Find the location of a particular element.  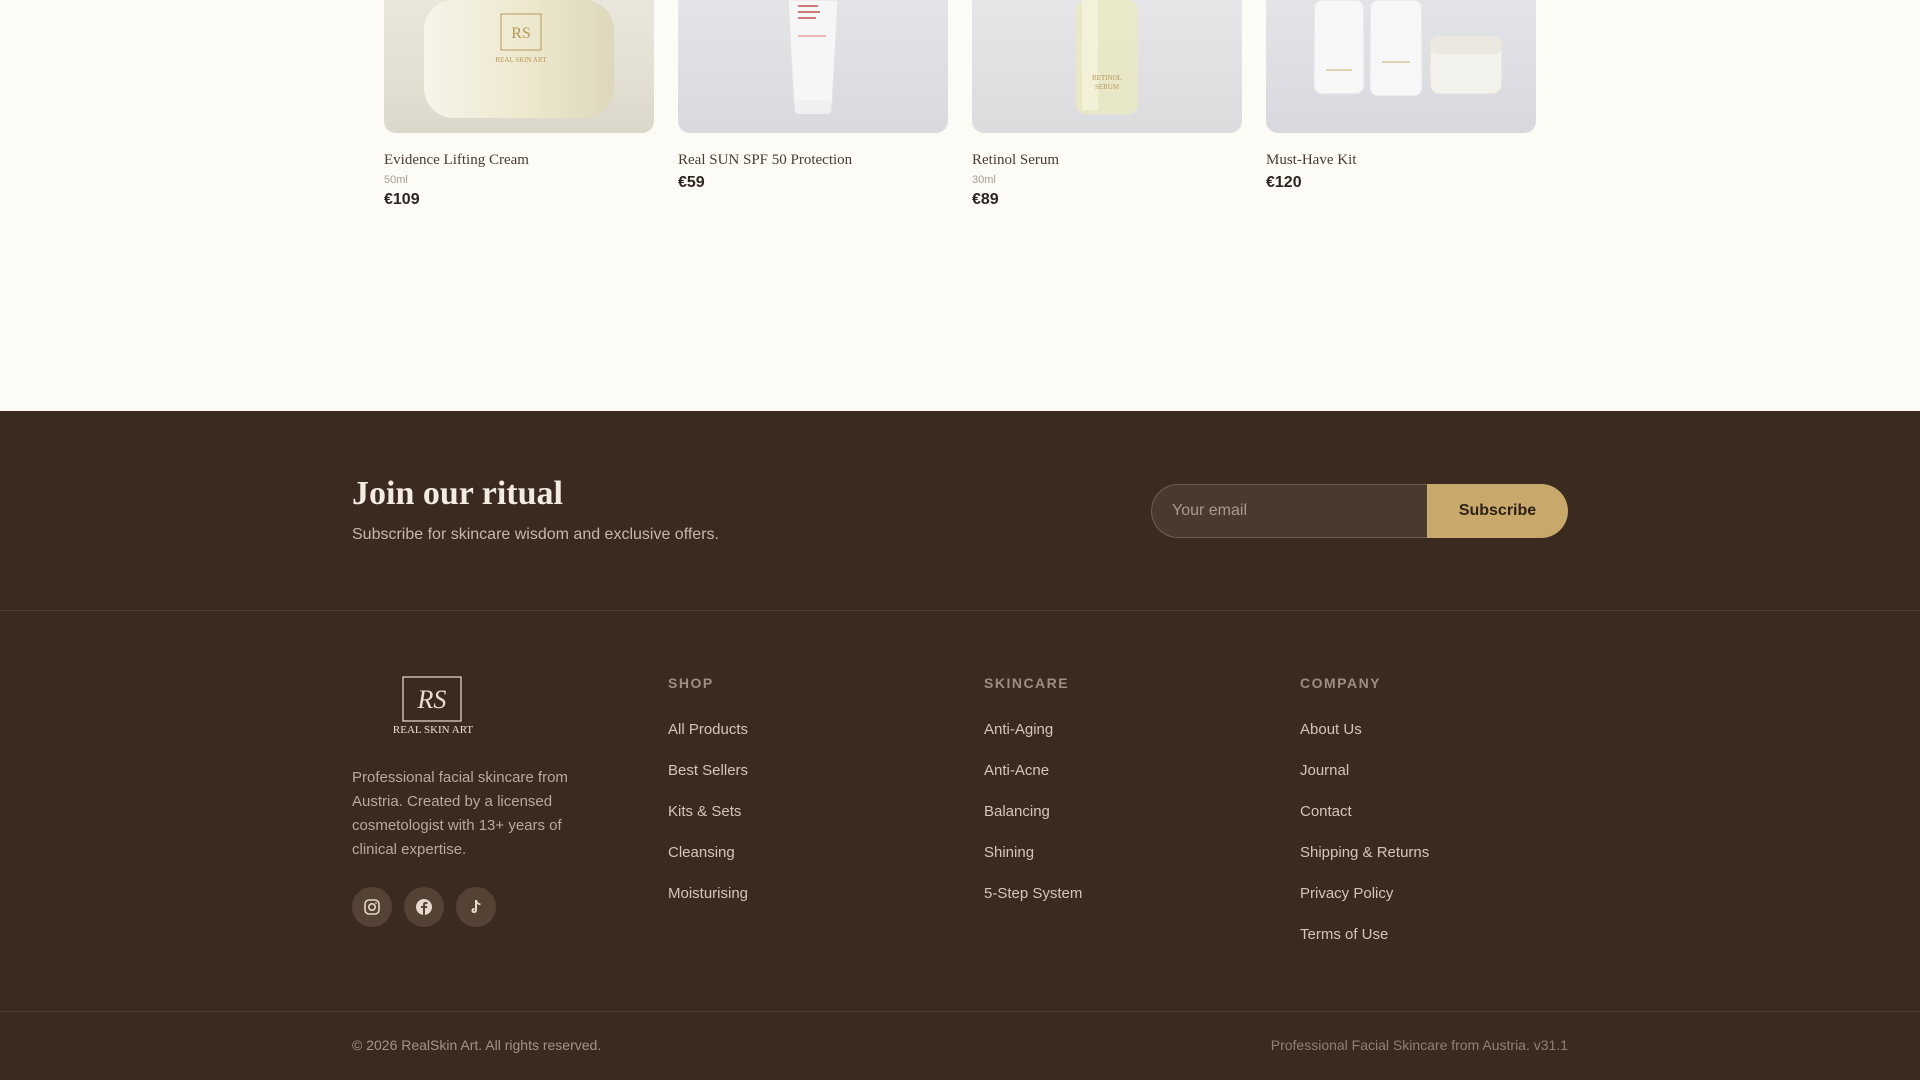

instagram-icon is located at coordinates (372, 907).